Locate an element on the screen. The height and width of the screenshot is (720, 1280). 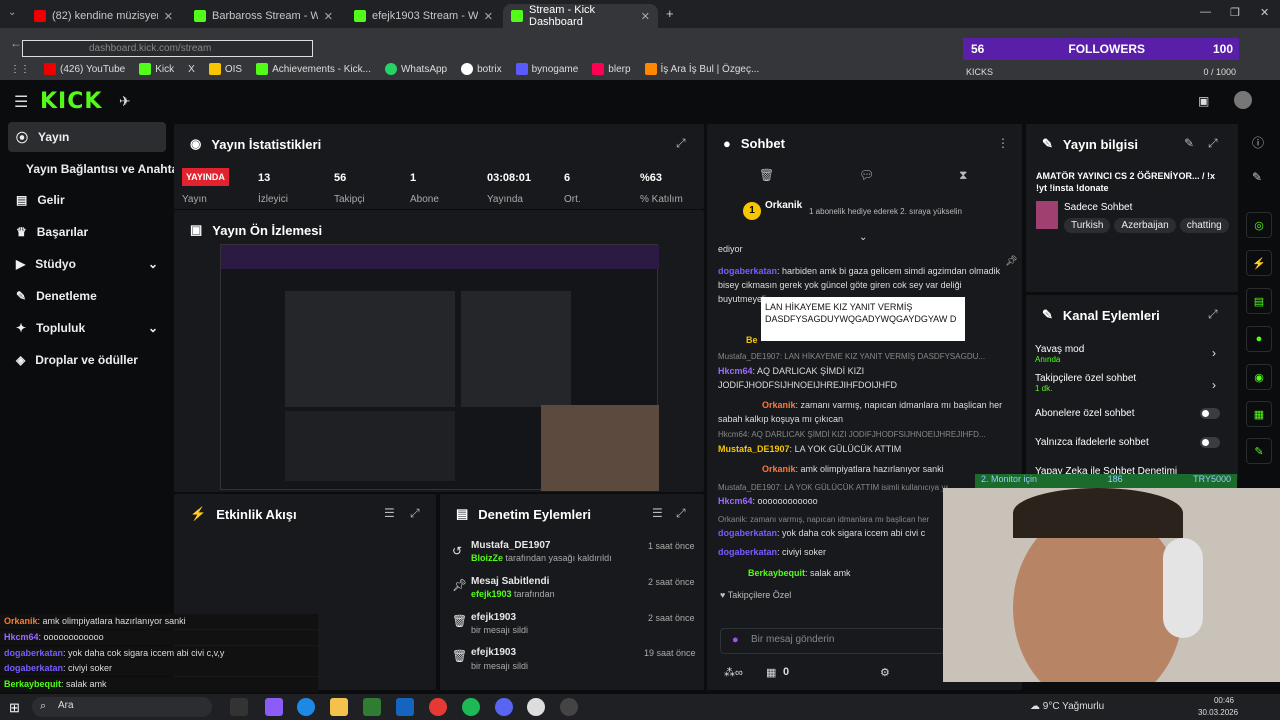
followers-only-row: Takipçilere özel sohbet 1 dk. is located at coordinates (1085, 383).